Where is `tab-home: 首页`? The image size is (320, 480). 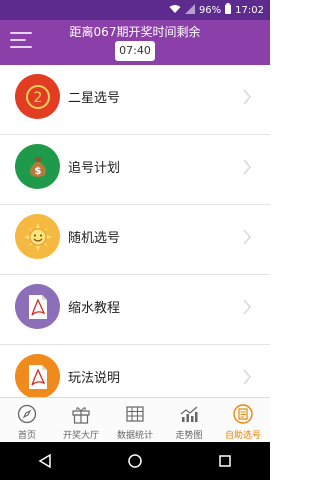 tab-home: 首页 is located at coordinates (27, 420).